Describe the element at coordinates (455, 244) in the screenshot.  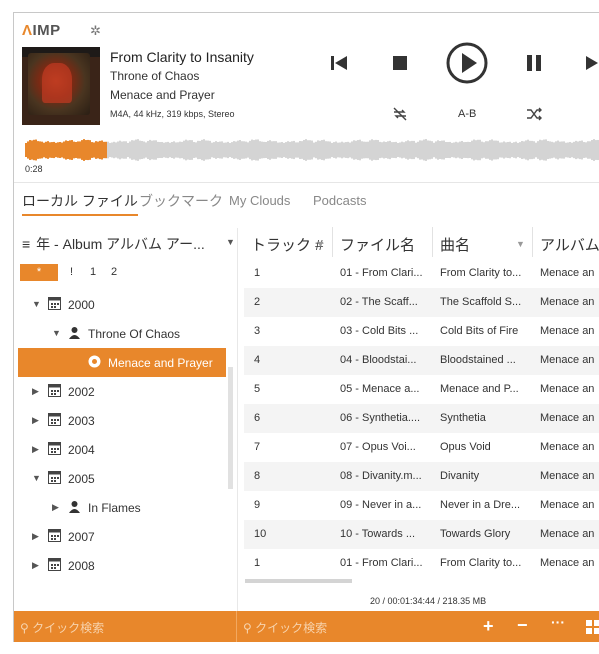
I see `column-header-title: 曲名` at that location.